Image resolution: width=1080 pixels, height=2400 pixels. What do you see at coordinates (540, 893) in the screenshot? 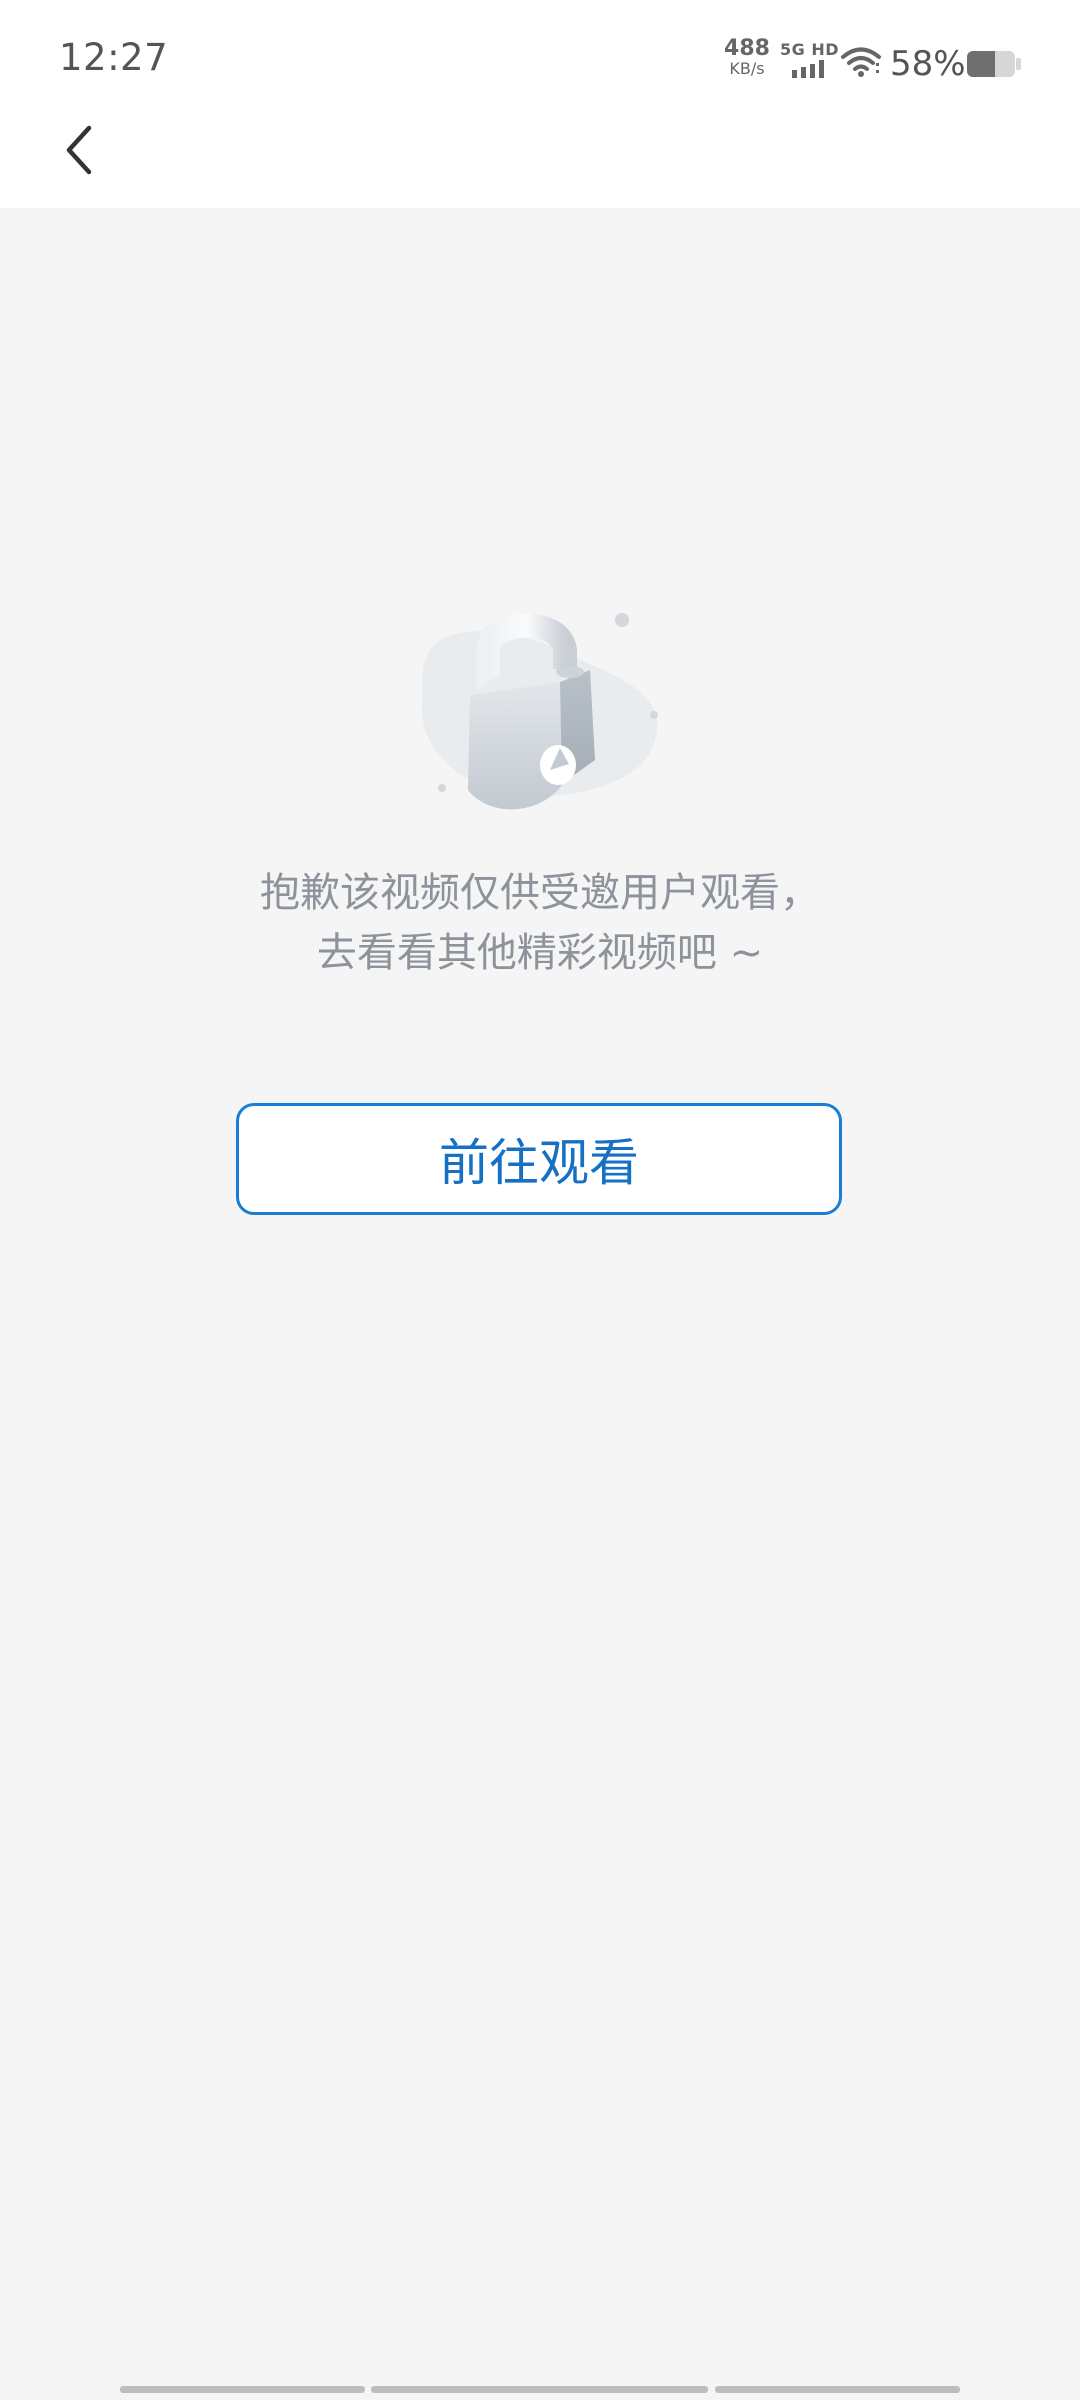
I see `message-line-1: 抱歉该视频仅供受邀用户观看，` at bounding box center [540, 893].